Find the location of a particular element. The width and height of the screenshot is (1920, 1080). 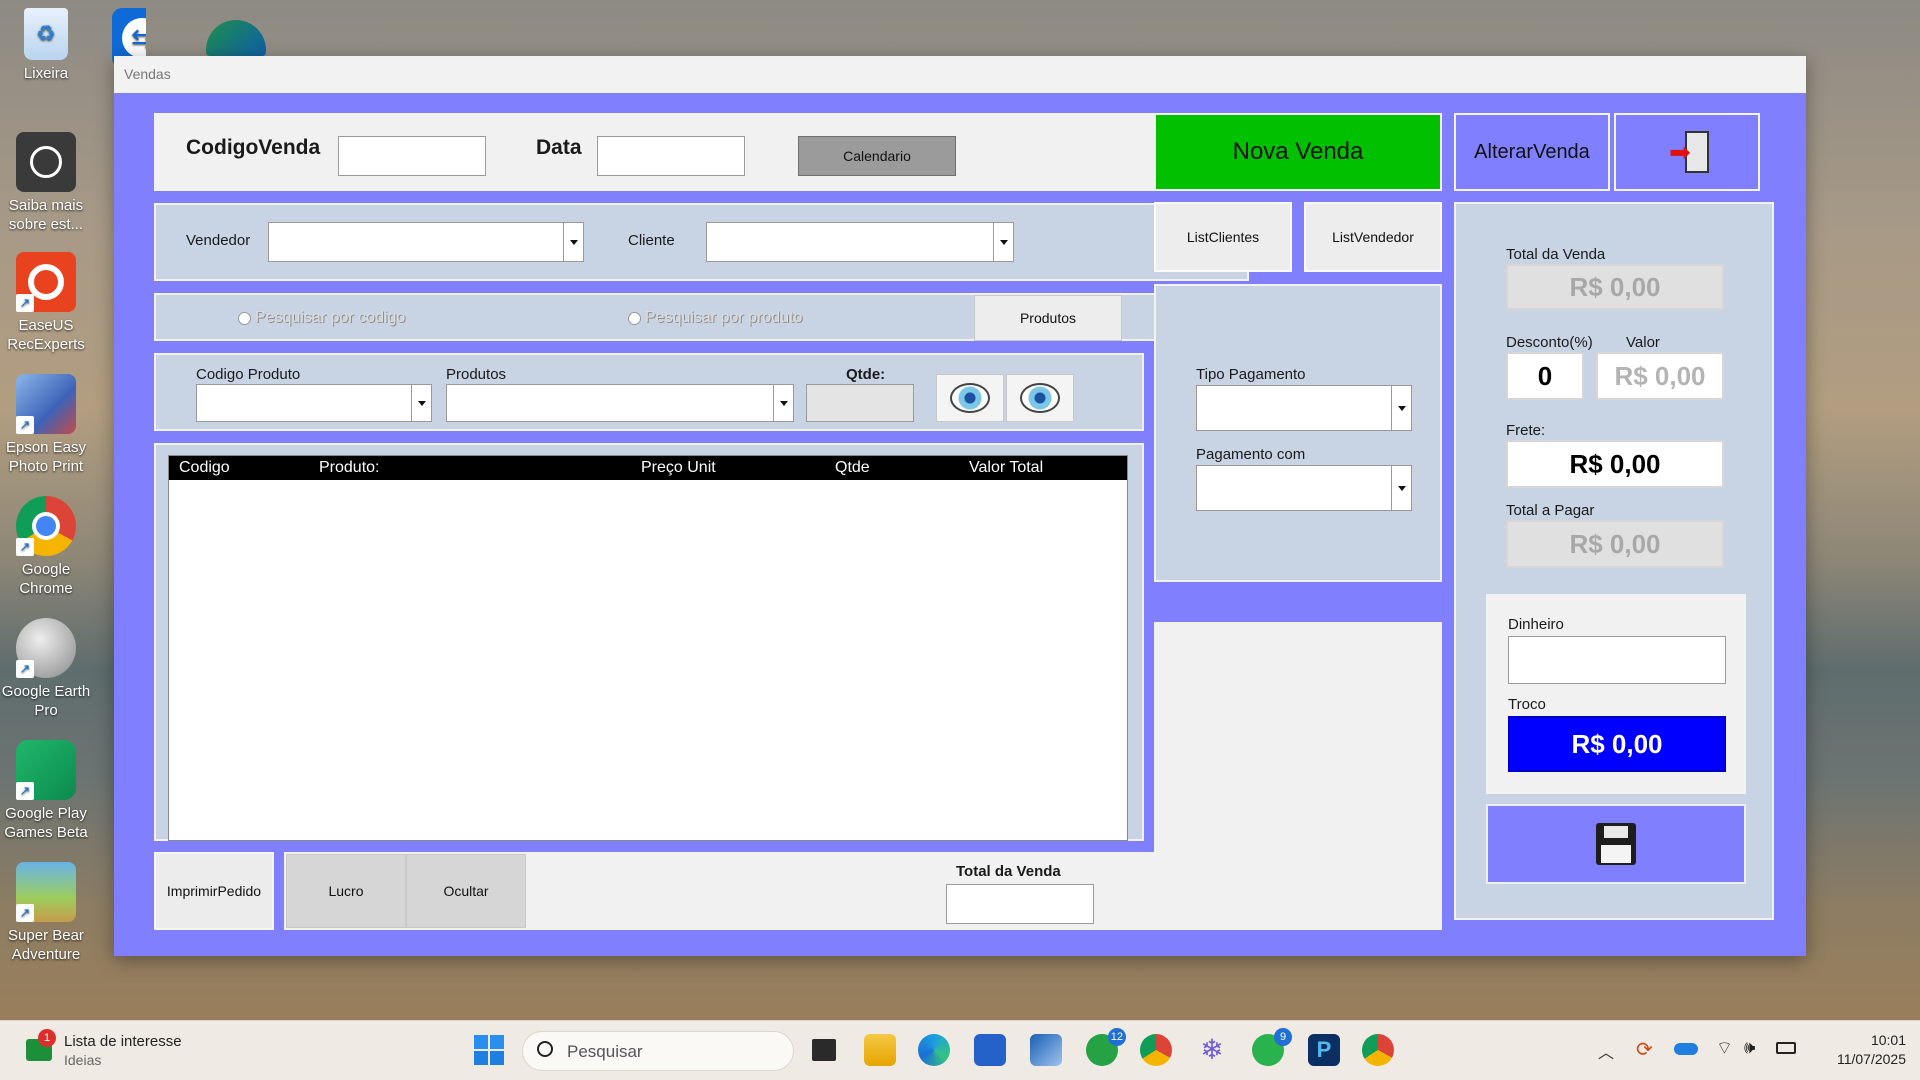

play-games-icon: ↗ is located at coordinates (46, 770).